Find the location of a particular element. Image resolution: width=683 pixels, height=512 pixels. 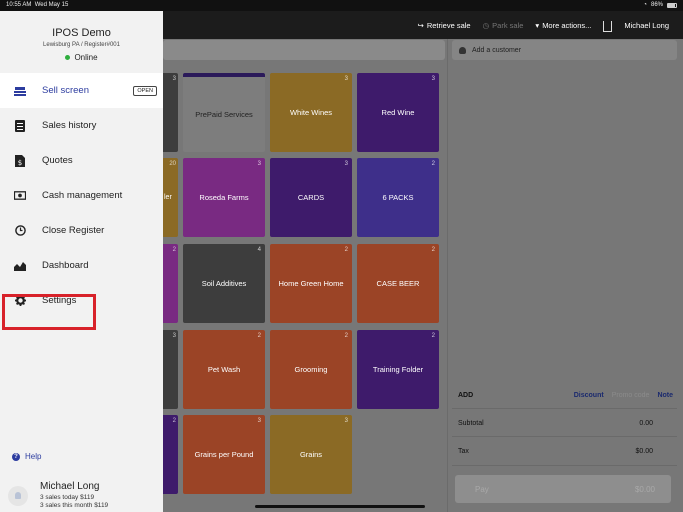

add-customer-field: Add a customer is located at coordinates (564, 50).